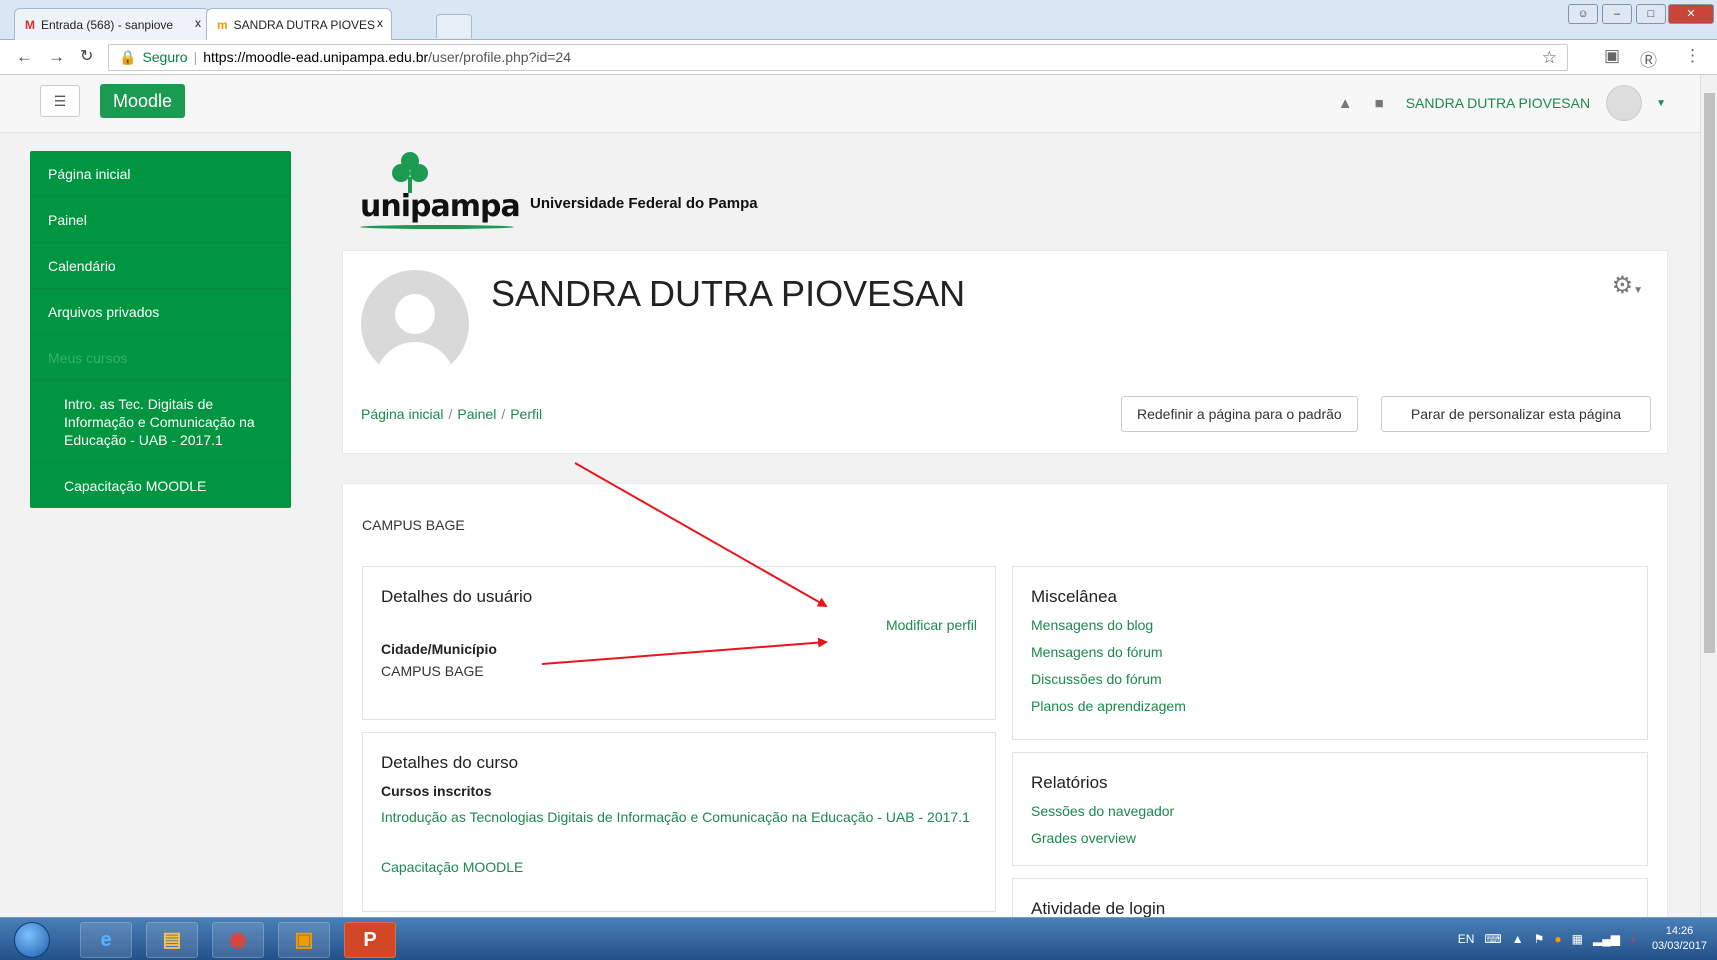  I want to click on tab-title: SANDRA DUTRA PIOVES, so click(304, 24).